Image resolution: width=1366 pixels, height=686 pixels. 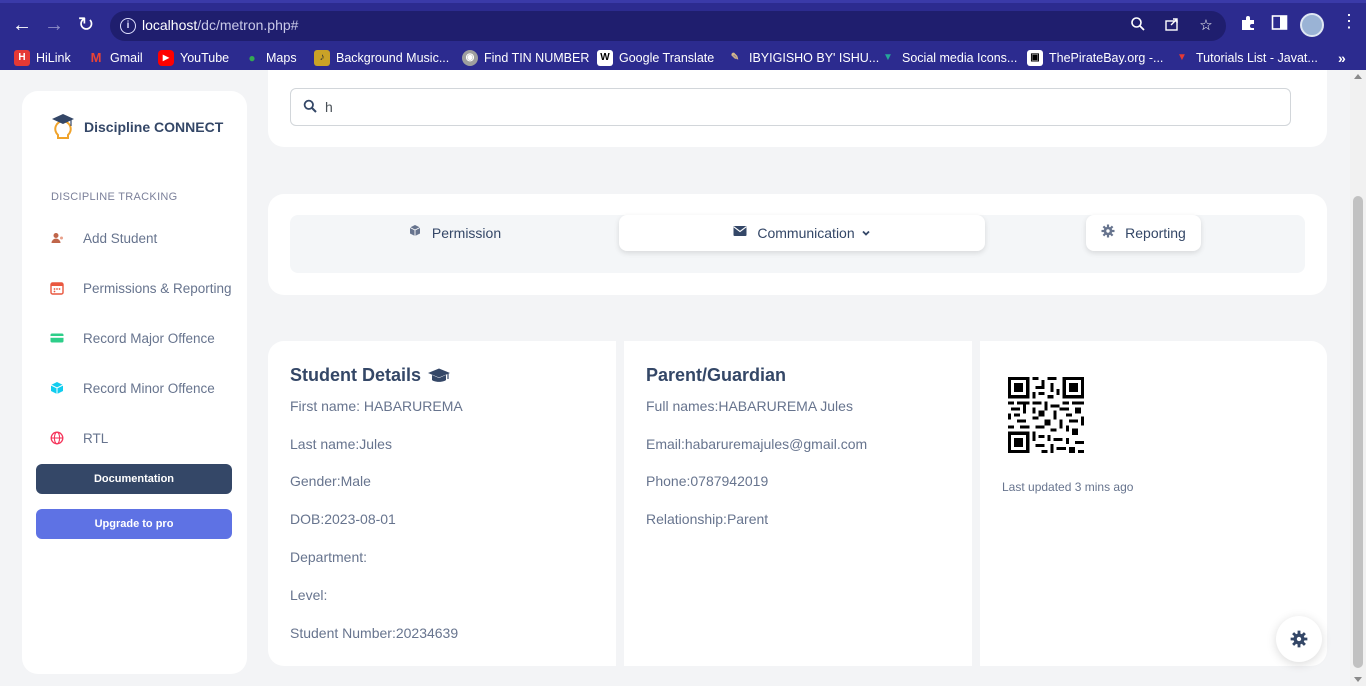 What do you see at coordinates (749, 406) in the screenshot?
I see `parent-full-names: Full names:HABARUREMA Jules` at bounding box center [749, 406].